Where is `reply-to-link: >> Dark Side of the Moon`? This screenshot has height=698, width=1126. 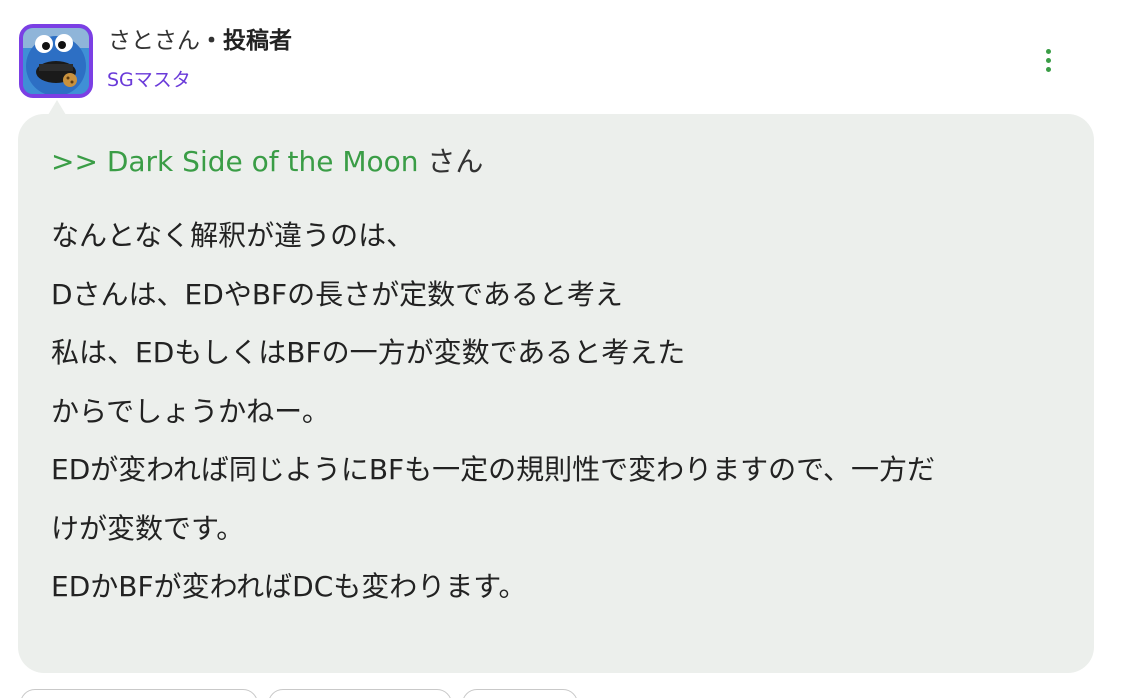 reply-to-link: >> Dark Side of the Moon is located at coordinates (235, 161).